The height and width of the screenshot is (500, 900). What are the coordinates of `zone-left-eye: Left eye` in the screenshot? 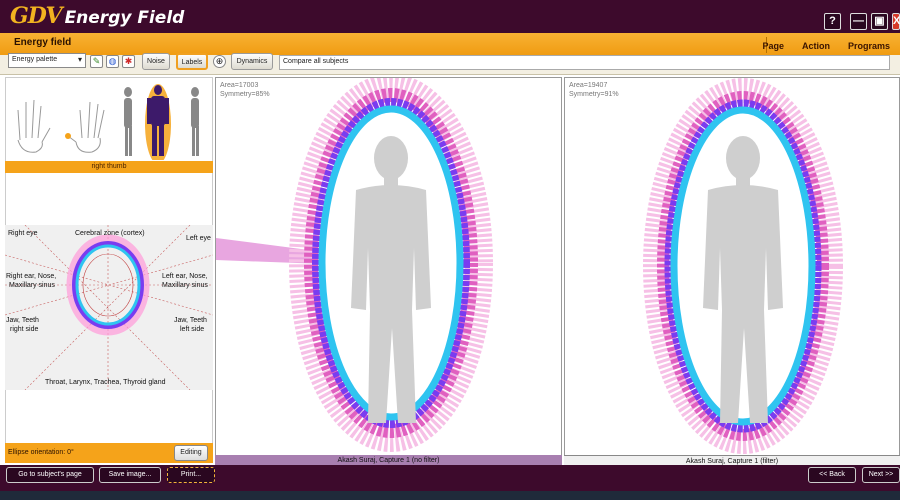 It's located at (198, 238).